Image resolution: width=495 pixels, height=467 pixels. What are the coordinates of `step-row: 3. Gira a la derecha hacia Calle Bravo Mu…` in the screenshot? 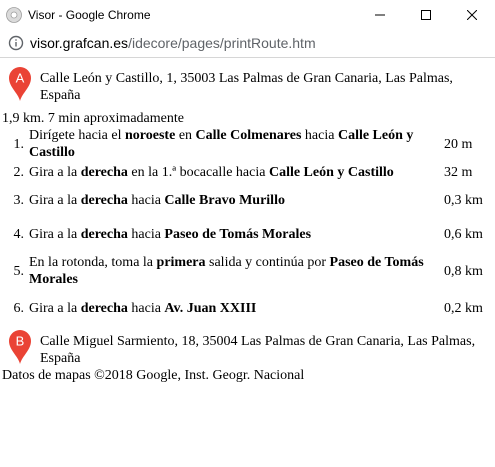 It's located at (245, 200).